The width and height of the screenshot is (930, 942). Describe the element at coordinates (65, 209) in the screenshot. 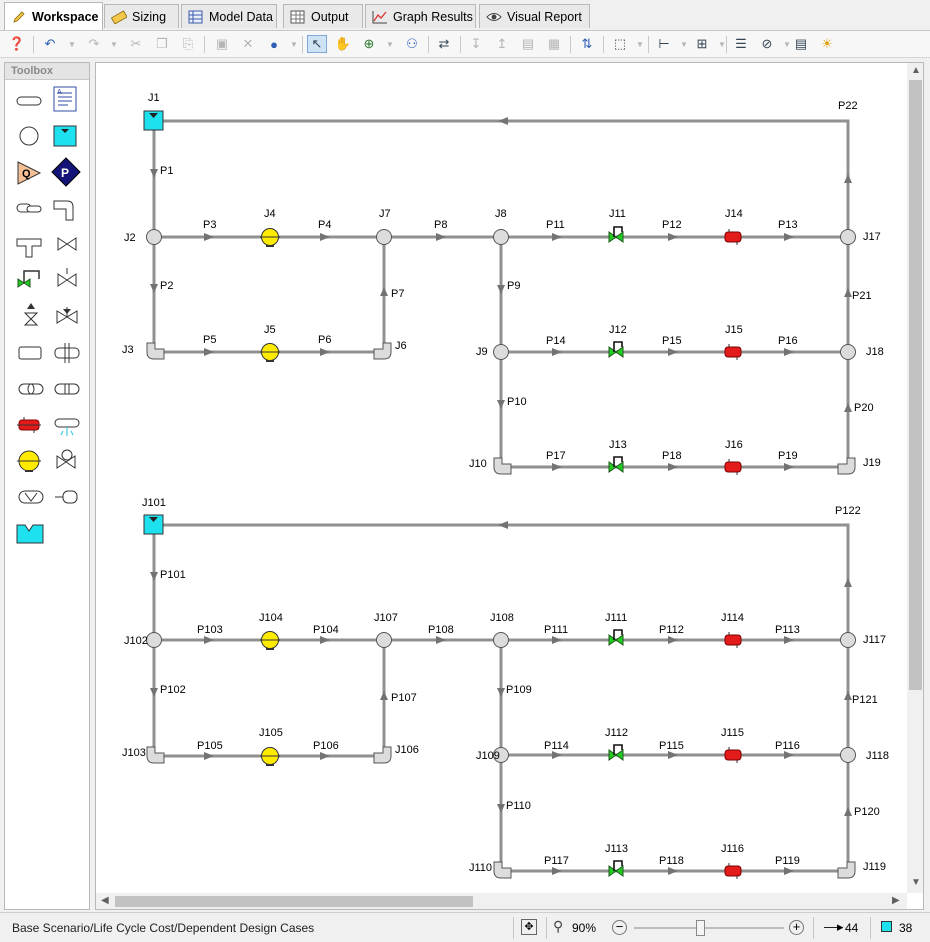

I see `bend-tool-icon` at that location.